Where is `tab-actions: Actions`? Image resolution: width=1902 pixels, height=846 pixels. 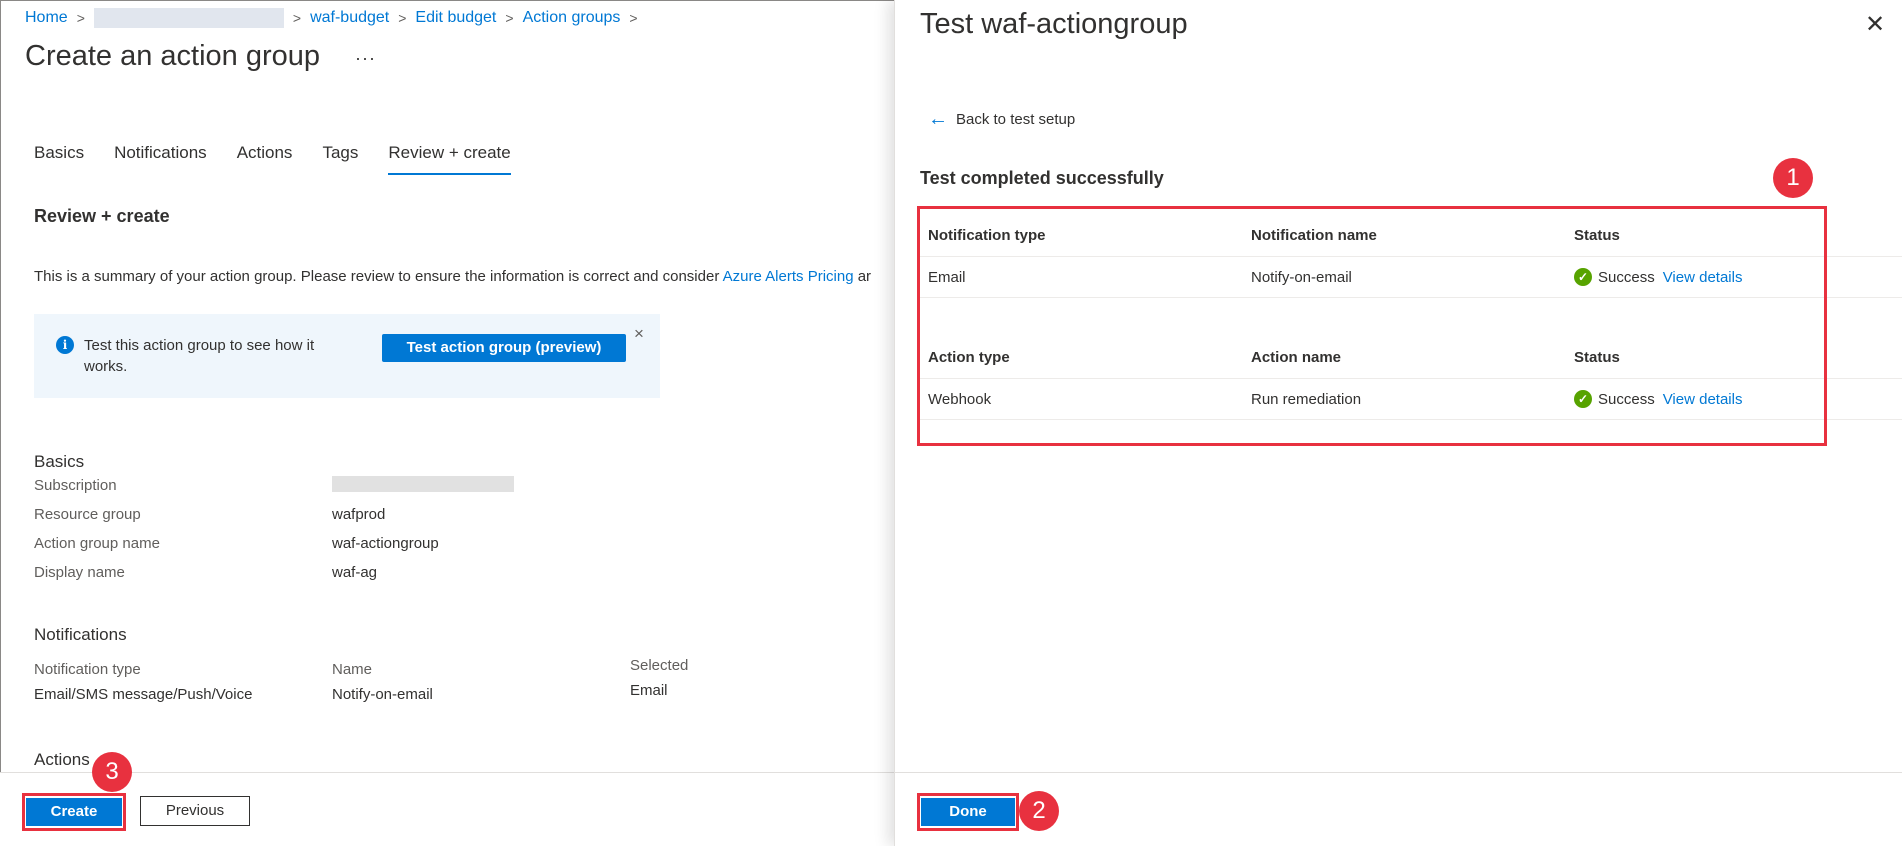 tab-actions: Actions is located at coordinates (265, 159).